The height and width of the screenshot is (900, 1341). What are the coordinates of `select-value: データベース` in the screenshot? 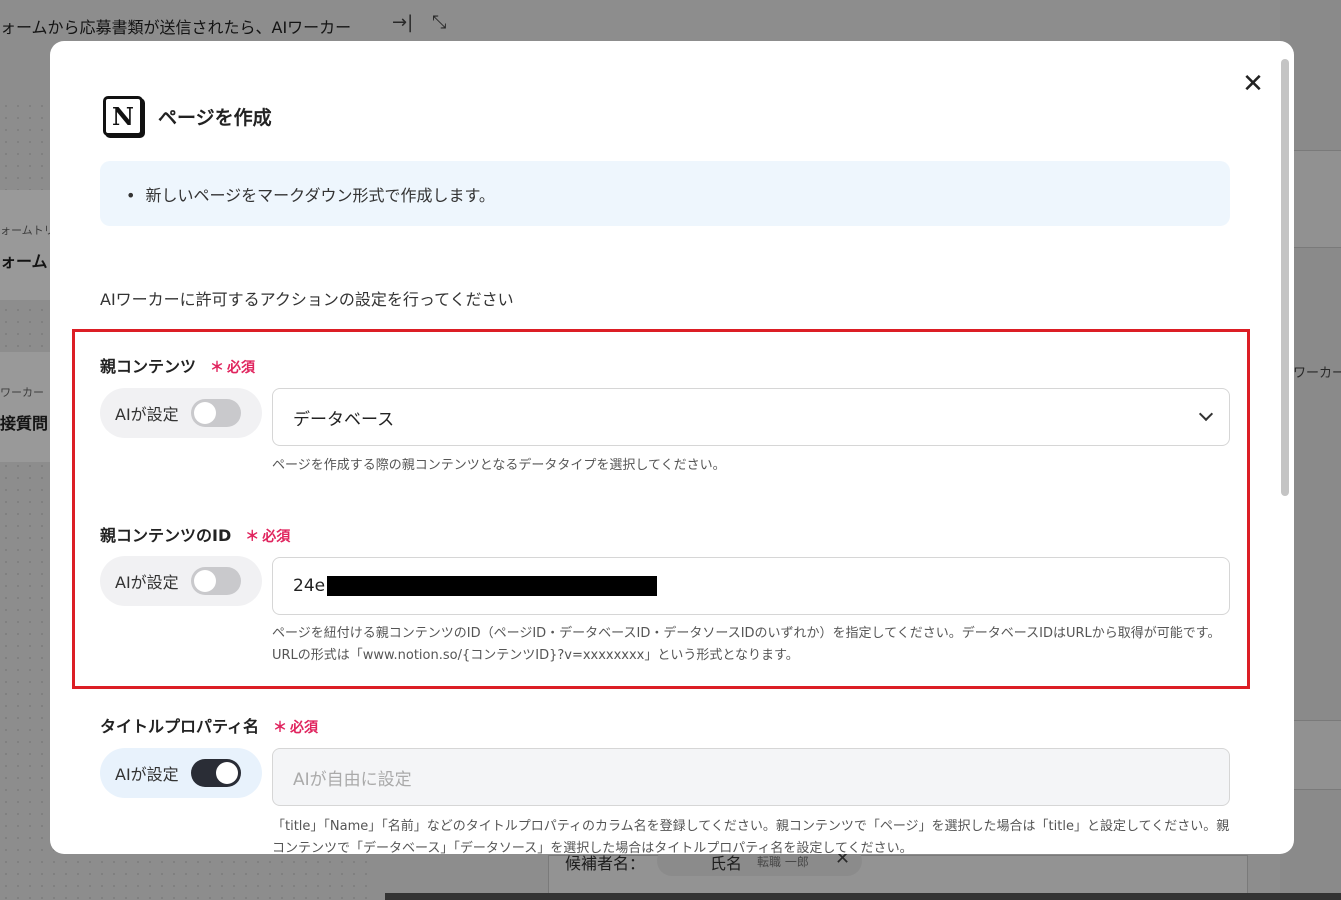 It's located at (344, 419).